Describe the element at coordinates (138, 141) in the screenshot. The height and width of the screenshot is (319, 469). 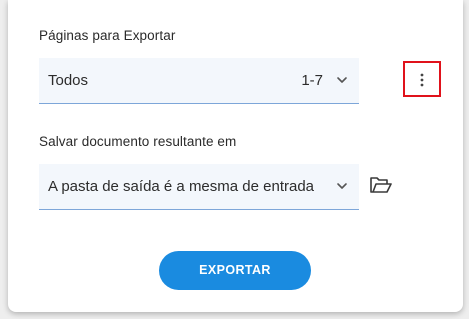
I see `save-location-label: Salvar documento resultante em` at that location.